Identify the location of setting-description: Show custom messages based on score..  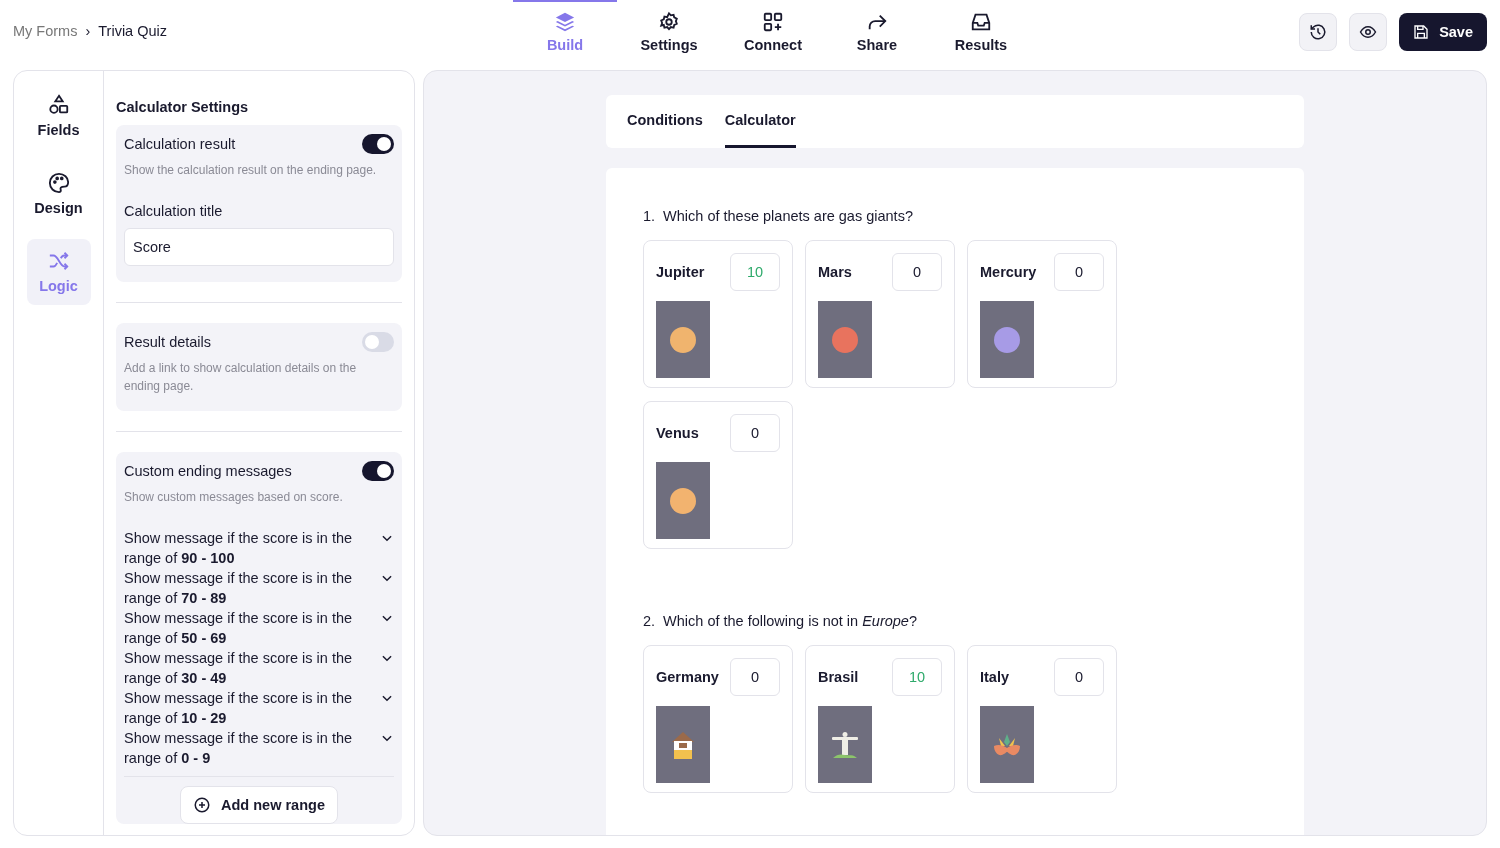
(234, 497).